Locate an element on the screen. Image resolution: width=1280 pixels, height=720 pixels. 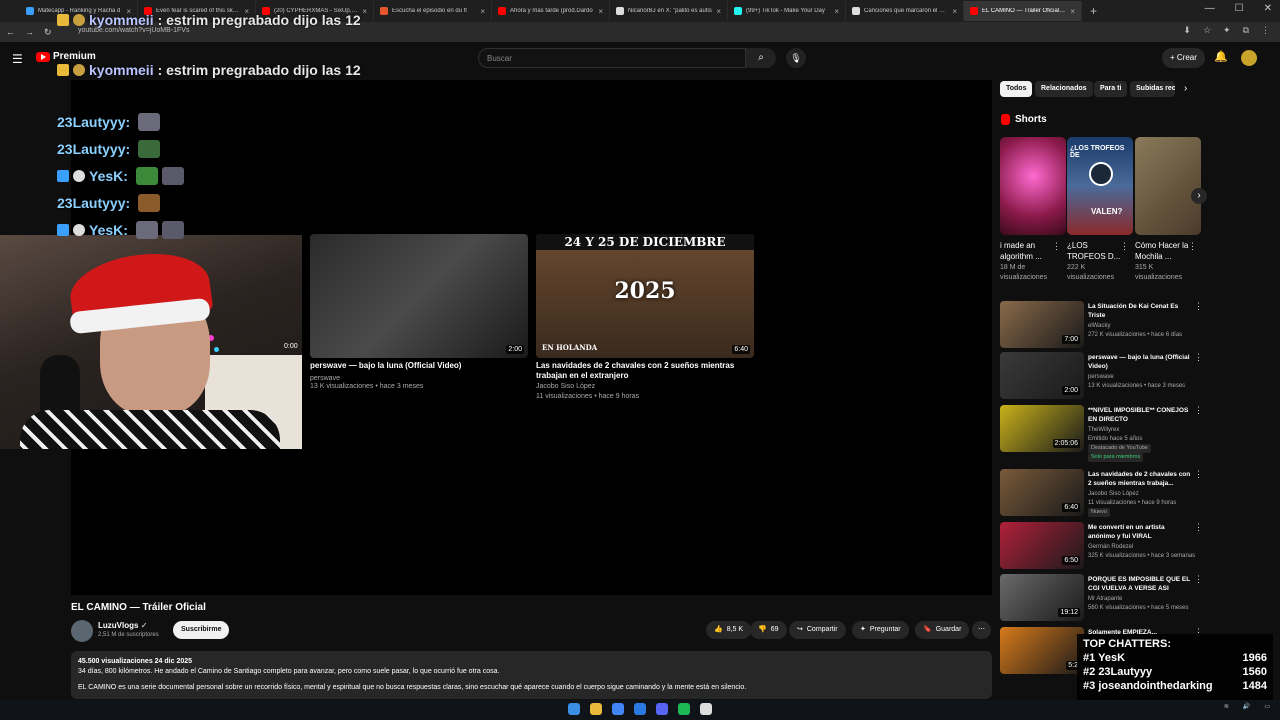
recommended-title: La Situación De Kai Cenat Es Triste is located at coordinates (1140, 311).